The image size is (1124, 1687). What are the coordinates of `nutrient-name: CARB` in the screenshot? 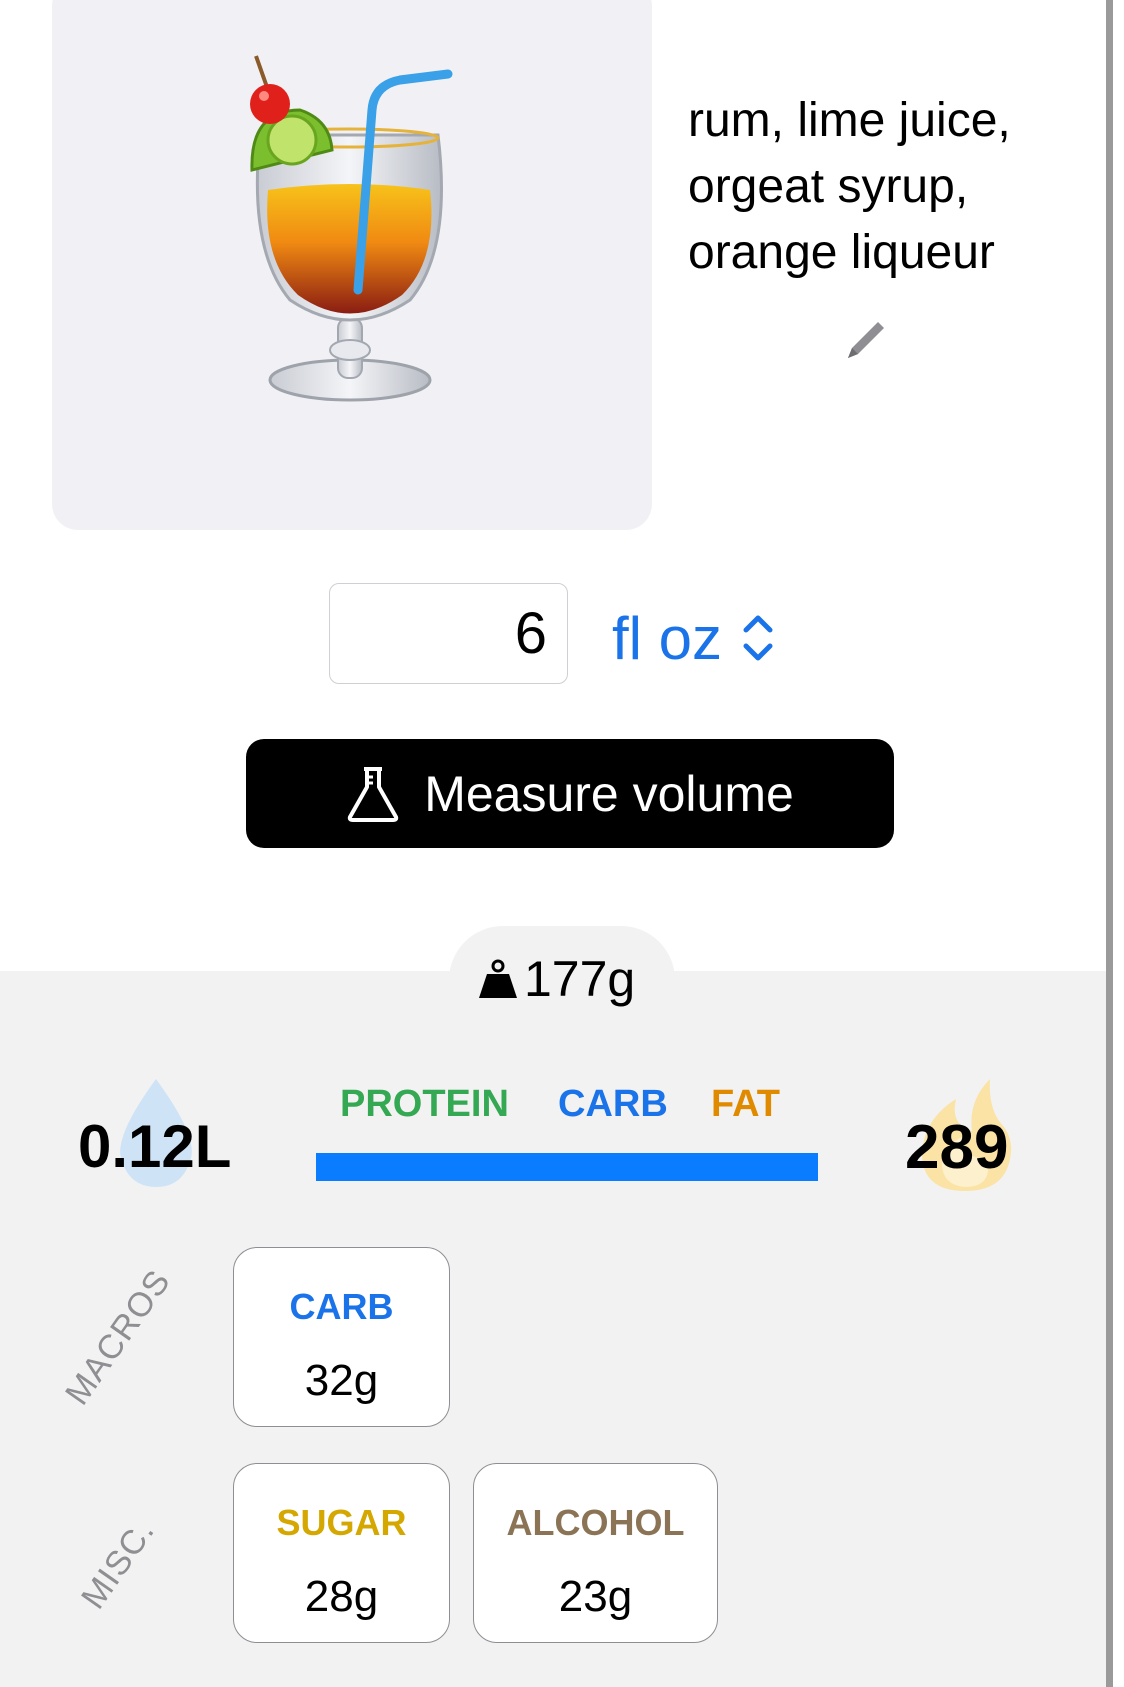 It's located at (341, 1306).